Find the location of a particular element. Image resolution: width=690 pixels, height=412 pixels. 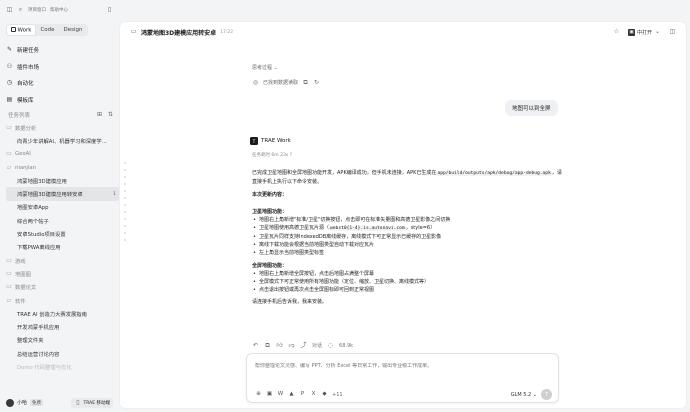

new-folder-icon: ⊞ is located at coordinates (99, 115).